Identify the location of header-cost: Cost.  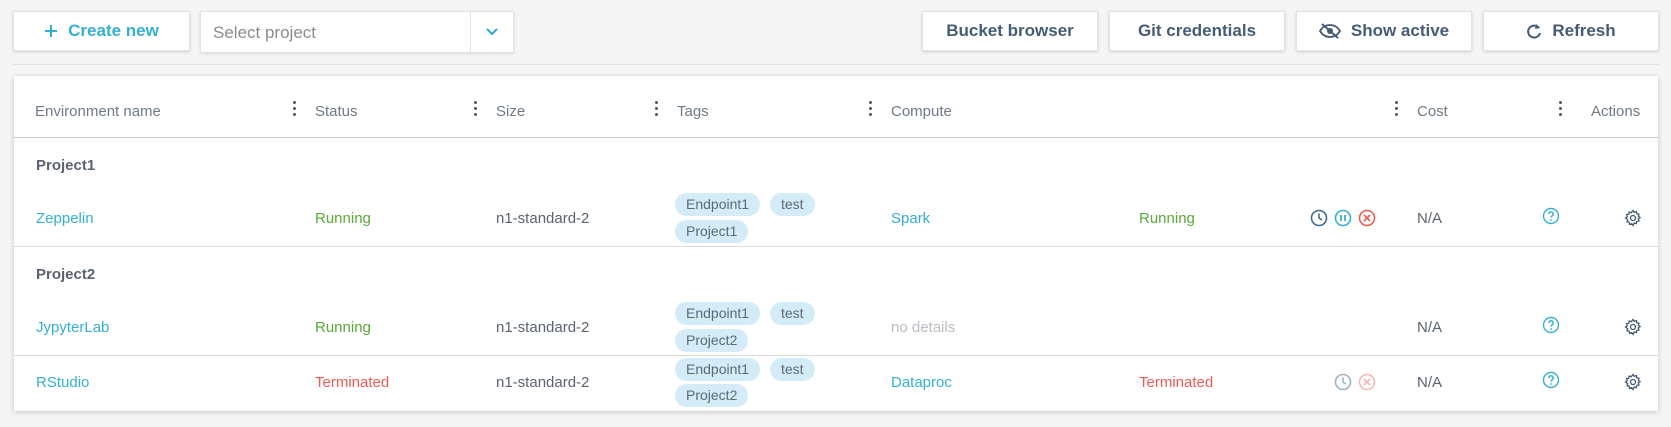
(1432, 111).